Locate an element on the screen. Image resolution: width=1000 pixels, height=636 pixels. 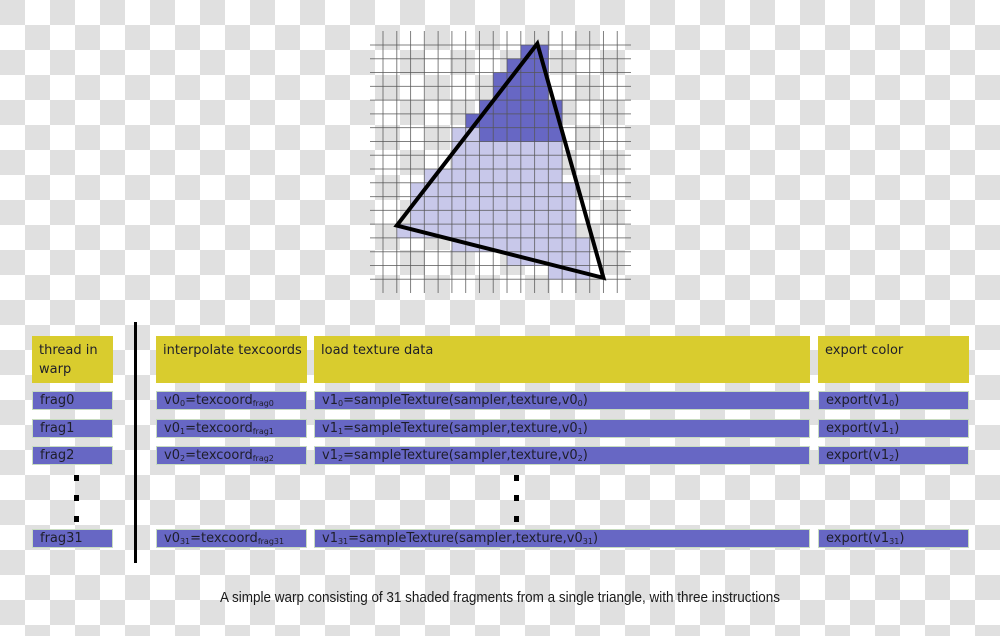
interpolate-cell: v02=texcoordfrag2 is located at coordinates (231, 455).